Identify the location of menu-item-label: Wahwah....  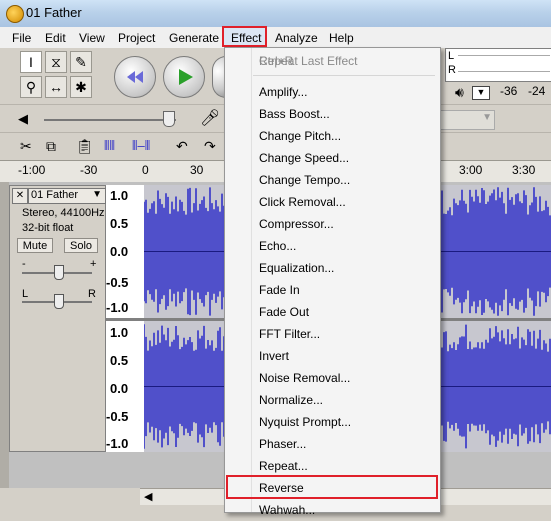
(287, 510).